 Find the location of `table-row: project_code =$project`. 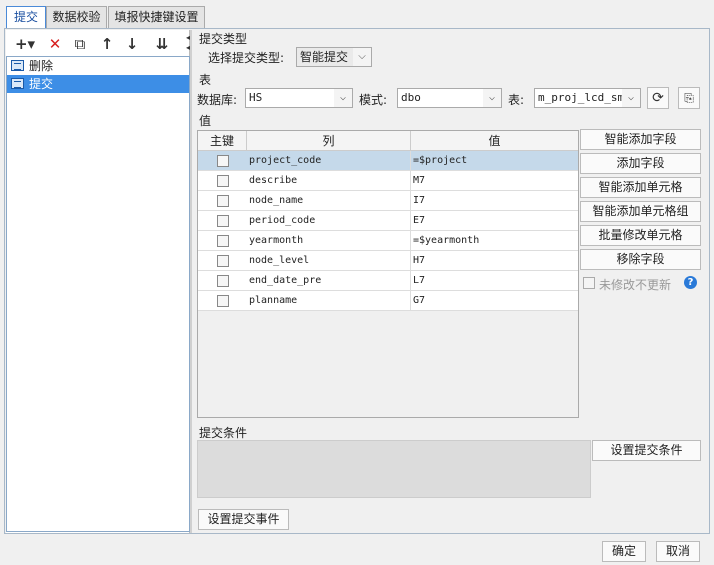

table-row: project_code =$project is located at coordinates (388, 161).